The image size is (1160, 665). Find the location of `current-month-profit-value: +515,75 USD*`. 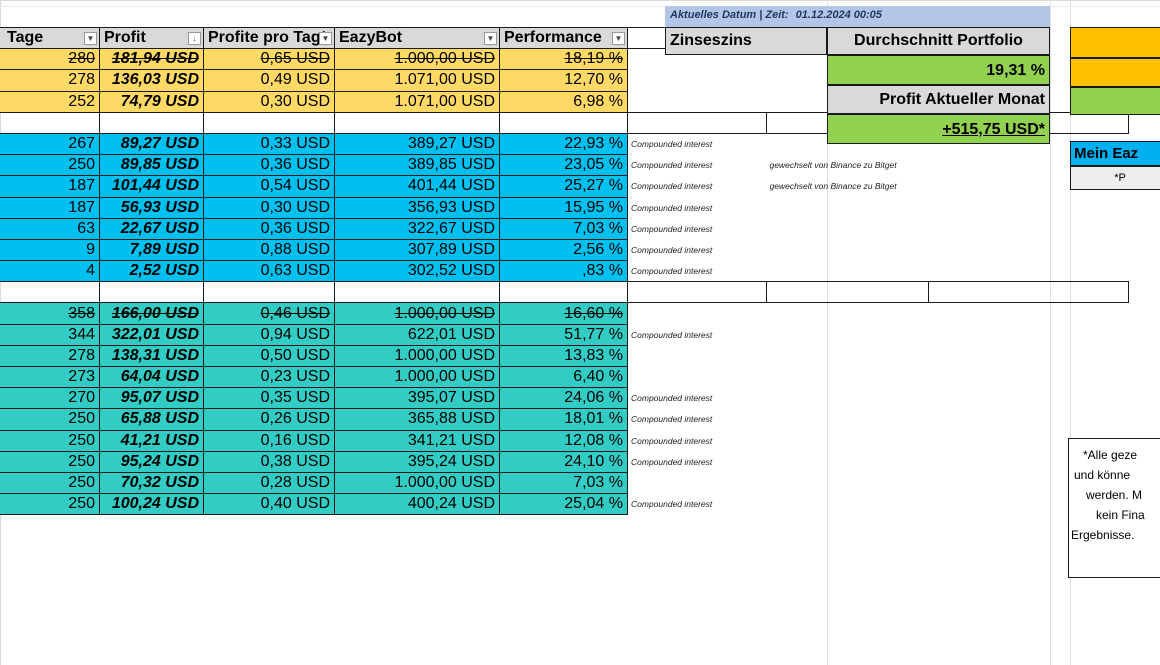

current-month-profit-value: +515,75 USD* is located at coordinates (938, 129).